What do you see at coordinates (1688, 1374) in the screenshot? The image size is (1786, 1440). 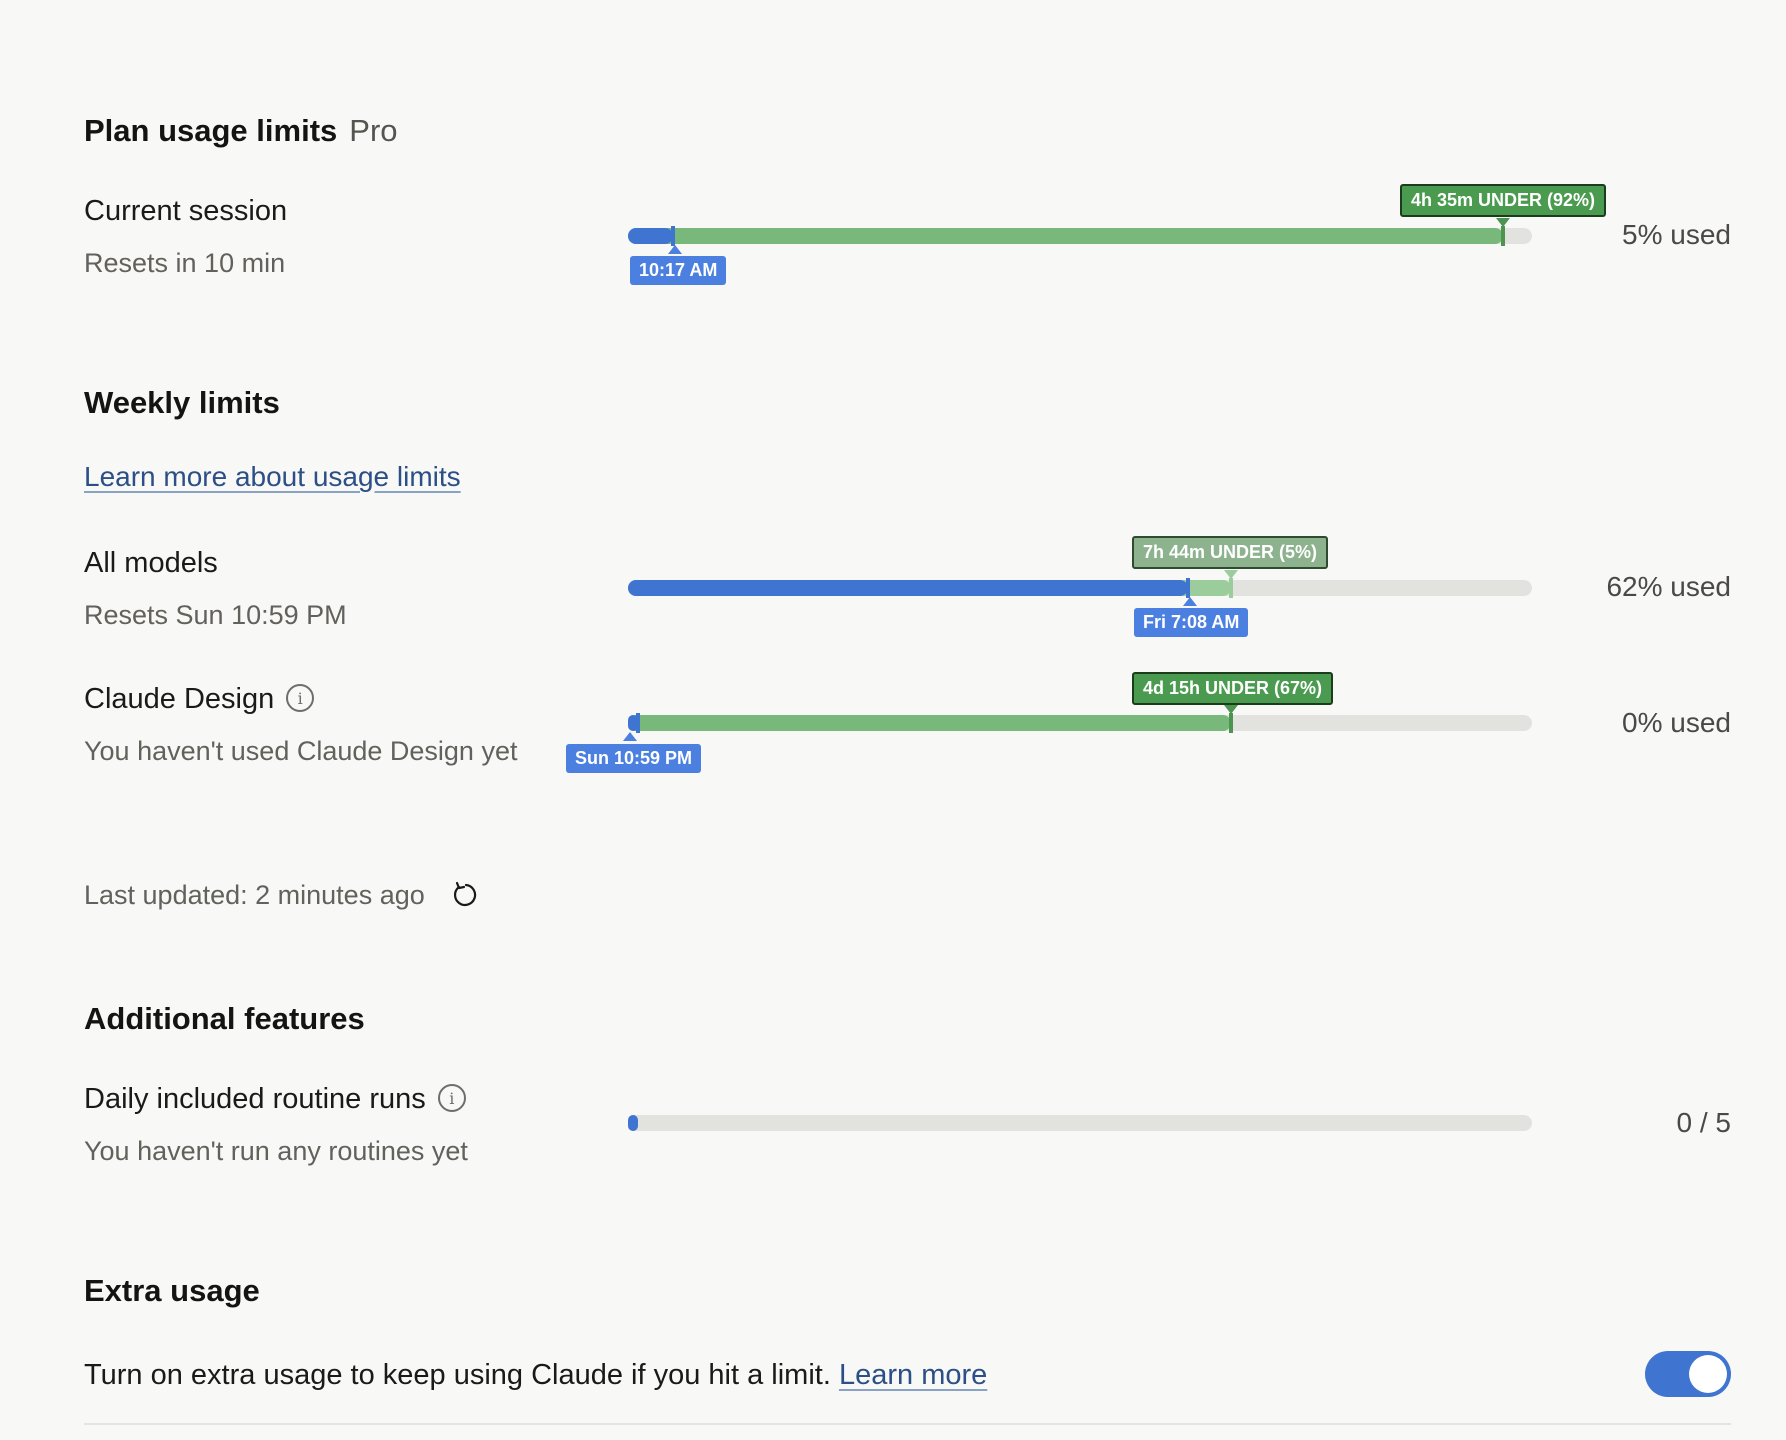 I see `extra-usage-toggle` at bounding box center [1688, 1374].